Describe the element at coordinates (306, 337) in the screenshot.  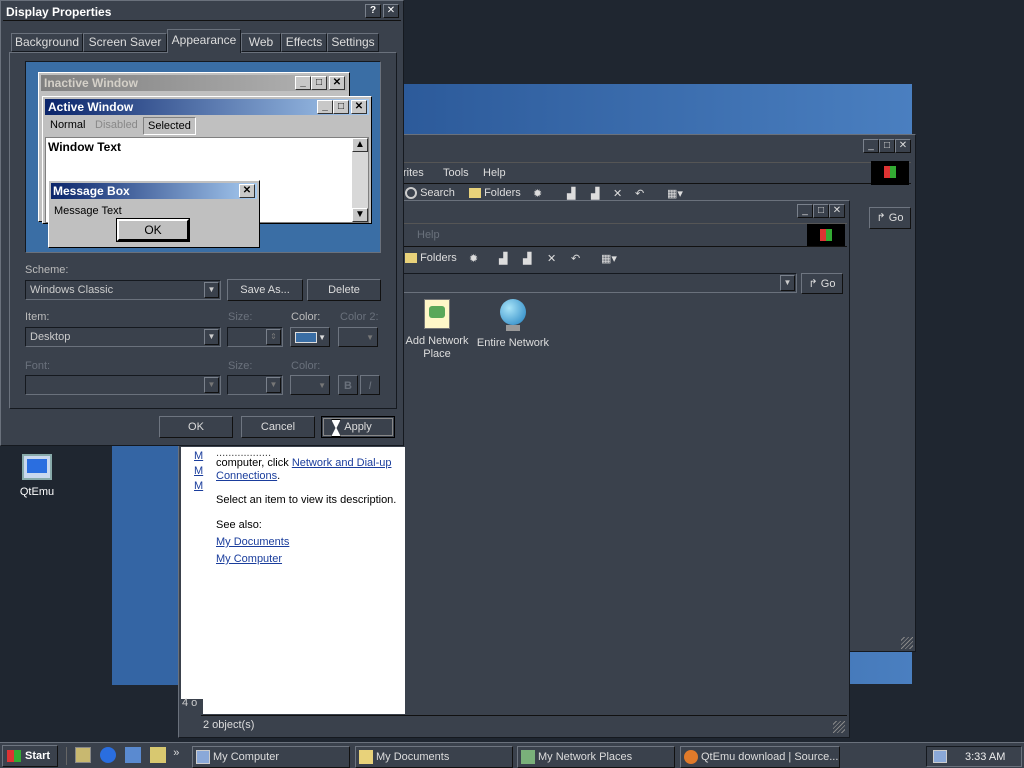
I see `color-swatch` at that location.